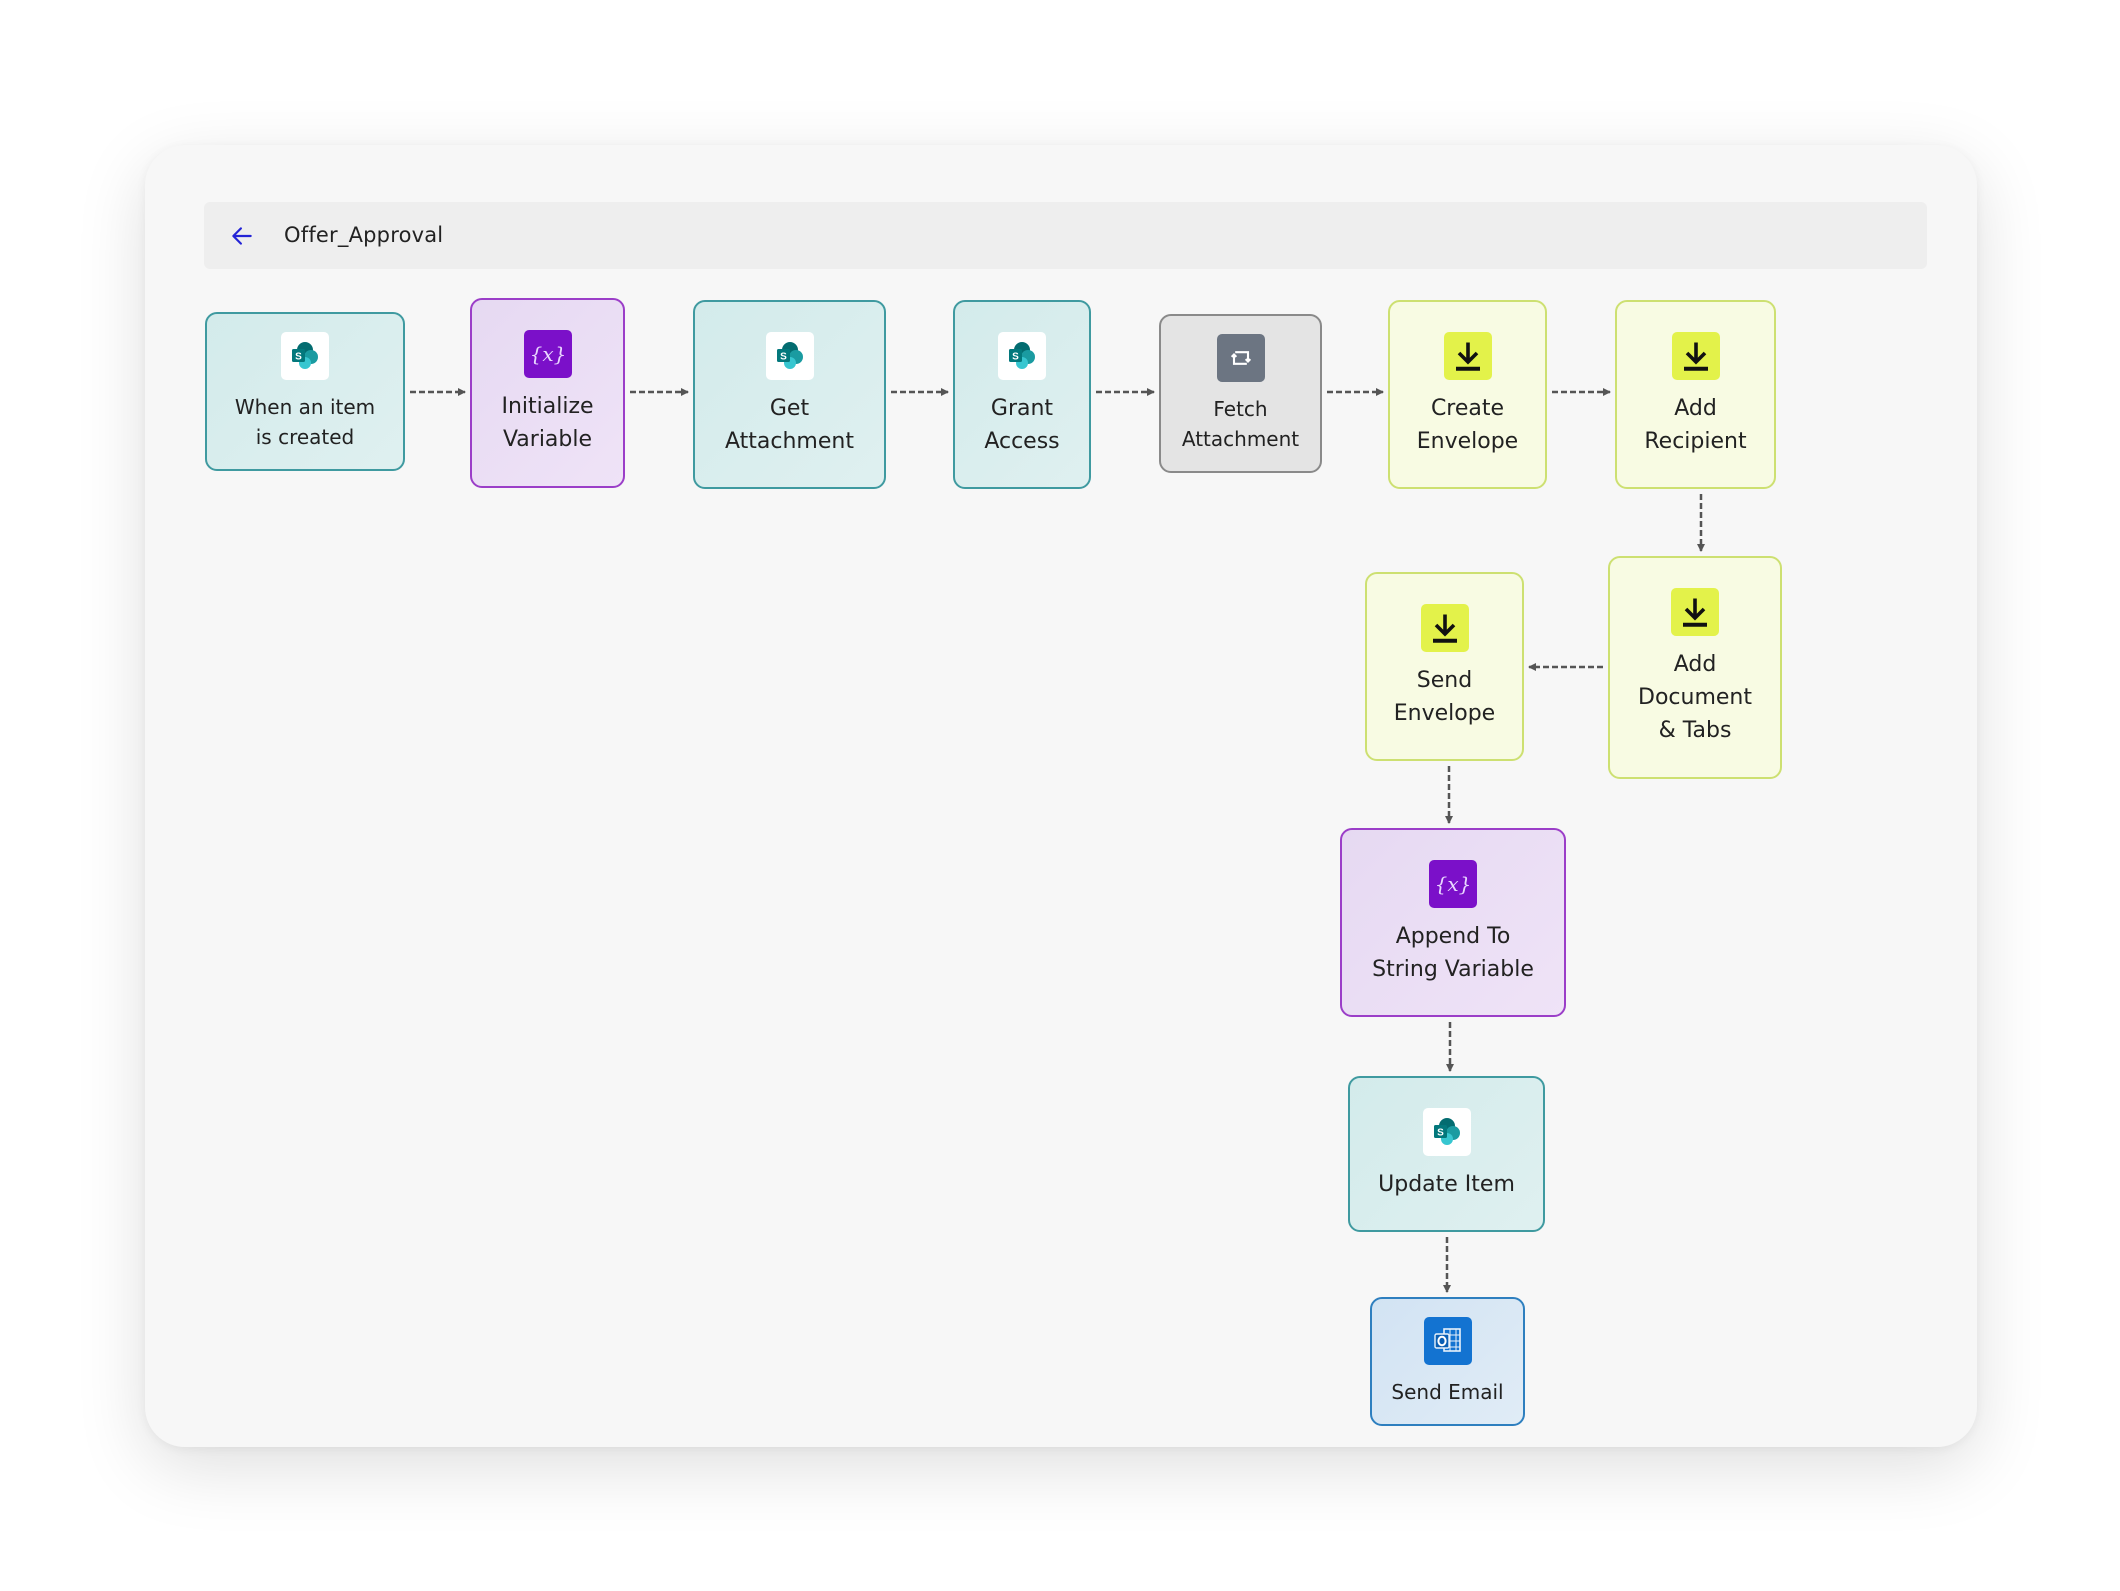 The width and height of the screenshot is (2120, 1591). I want to click on flow-node-update-item: S Update Item, so click(1446, 1154).